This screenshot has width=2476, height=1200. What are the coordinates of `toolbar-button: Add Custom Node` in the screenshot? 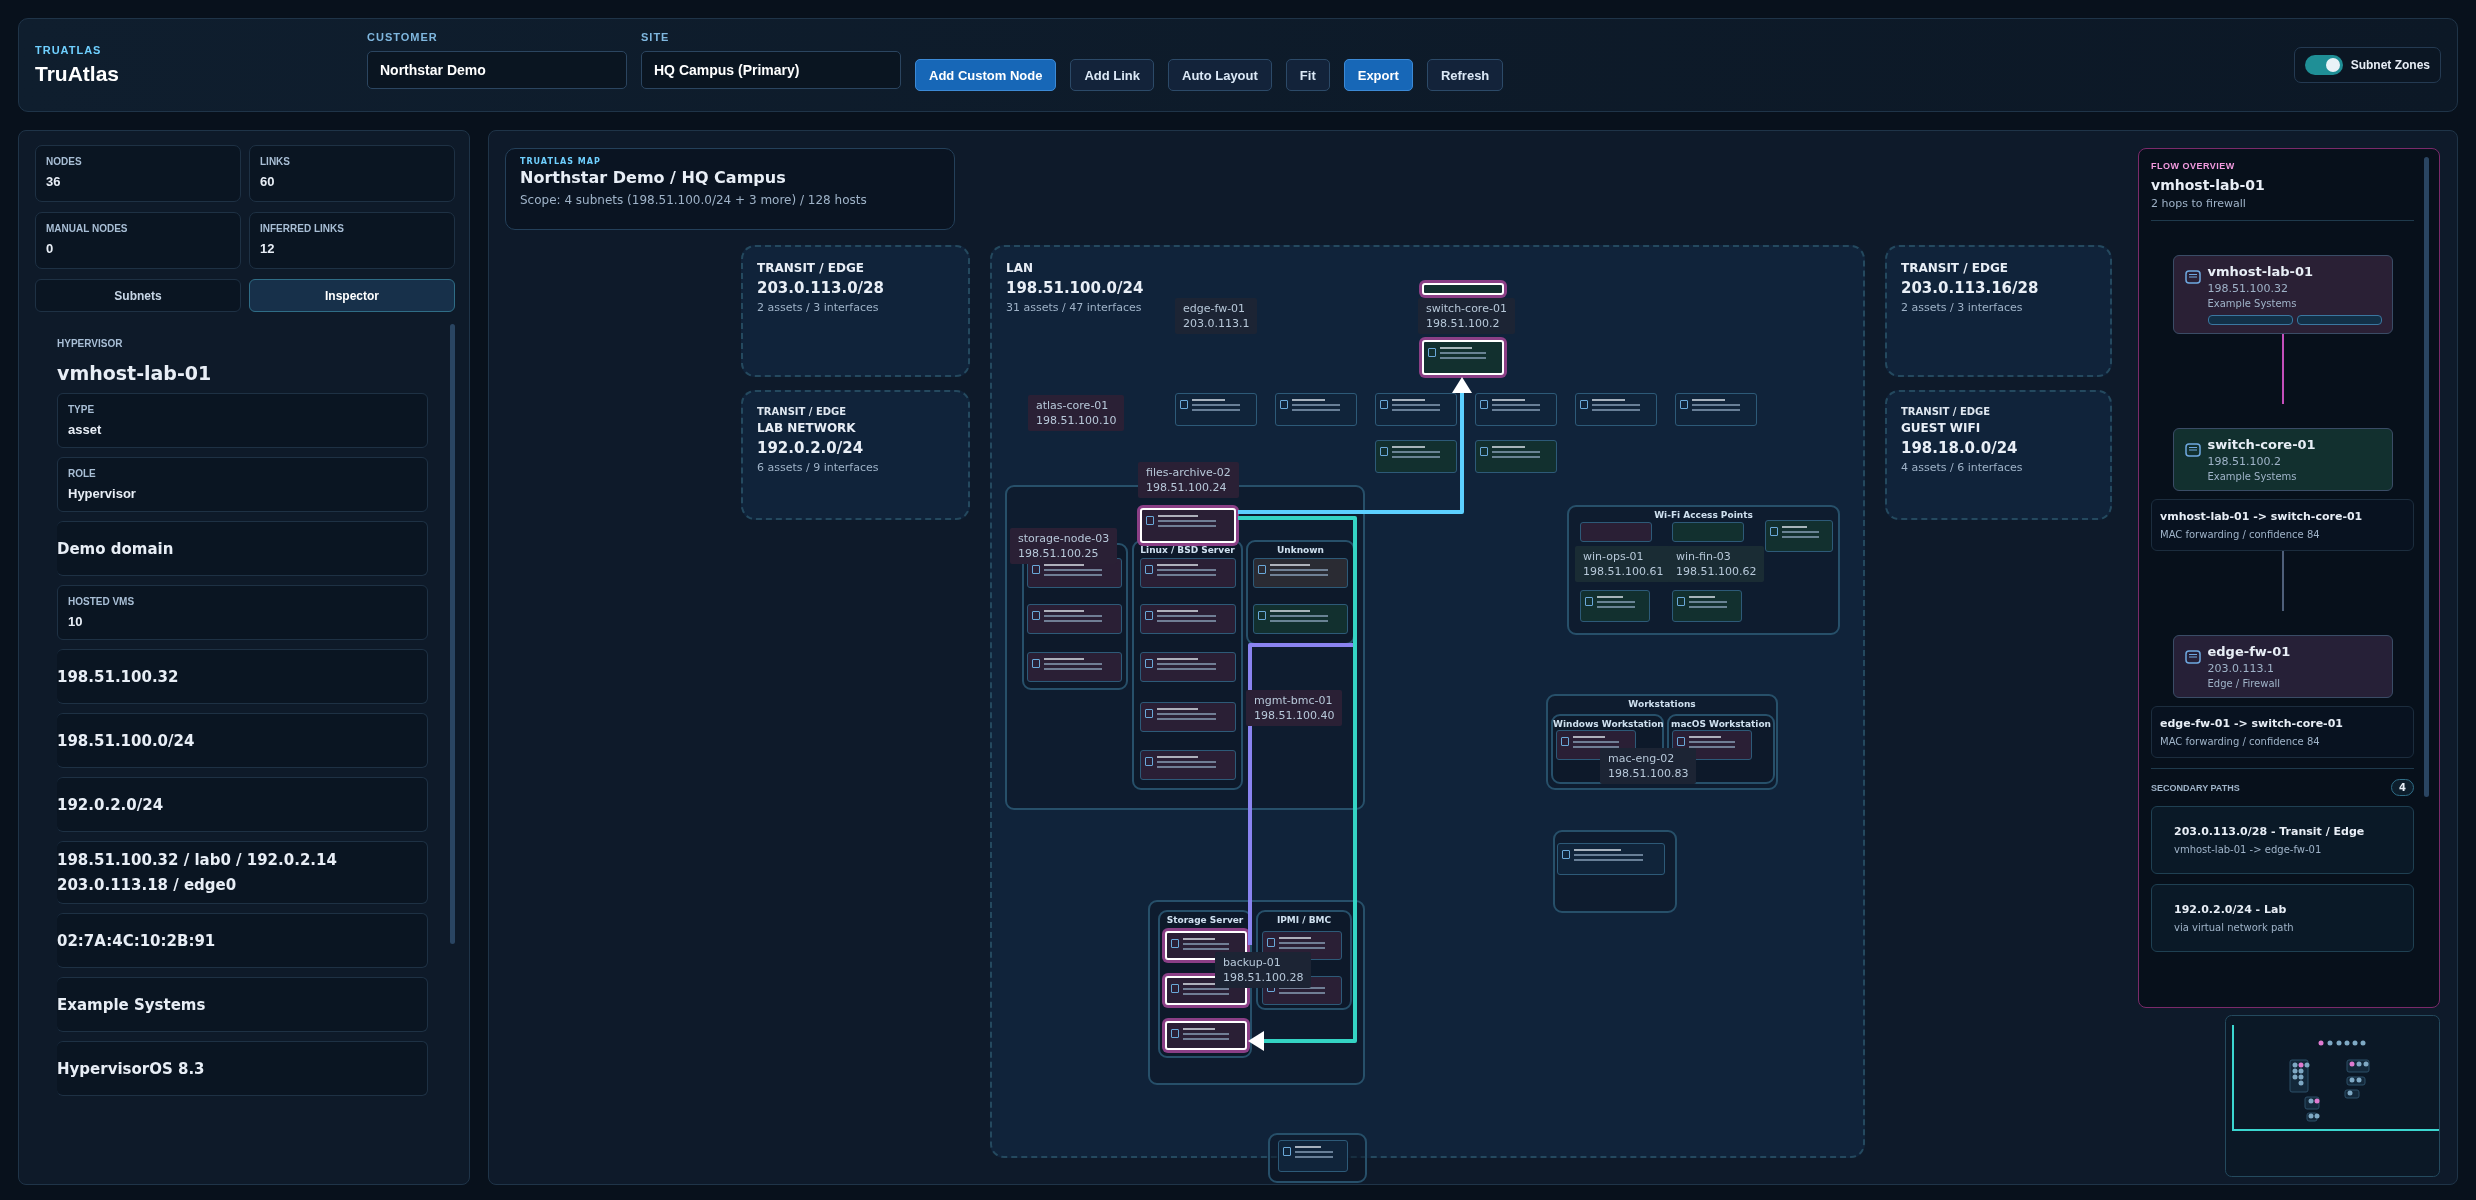 It's located at (986, 75).